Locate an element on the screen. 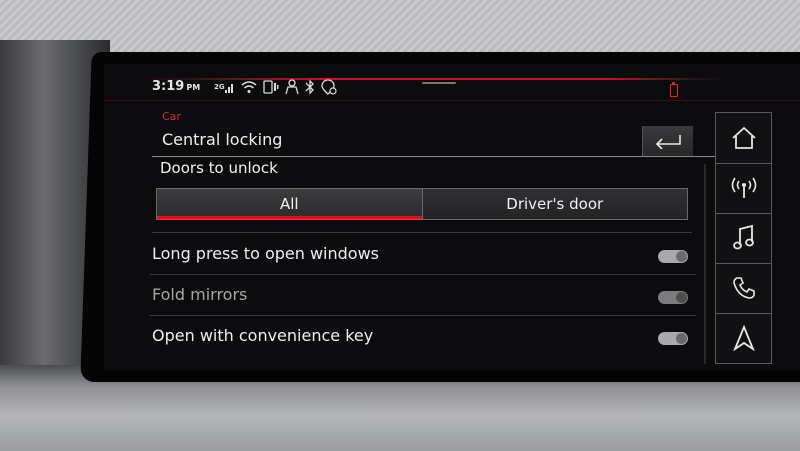 The height and width of the screenshot is (451, 800). dashboard-trim-top is located at coordinates (400, 30).